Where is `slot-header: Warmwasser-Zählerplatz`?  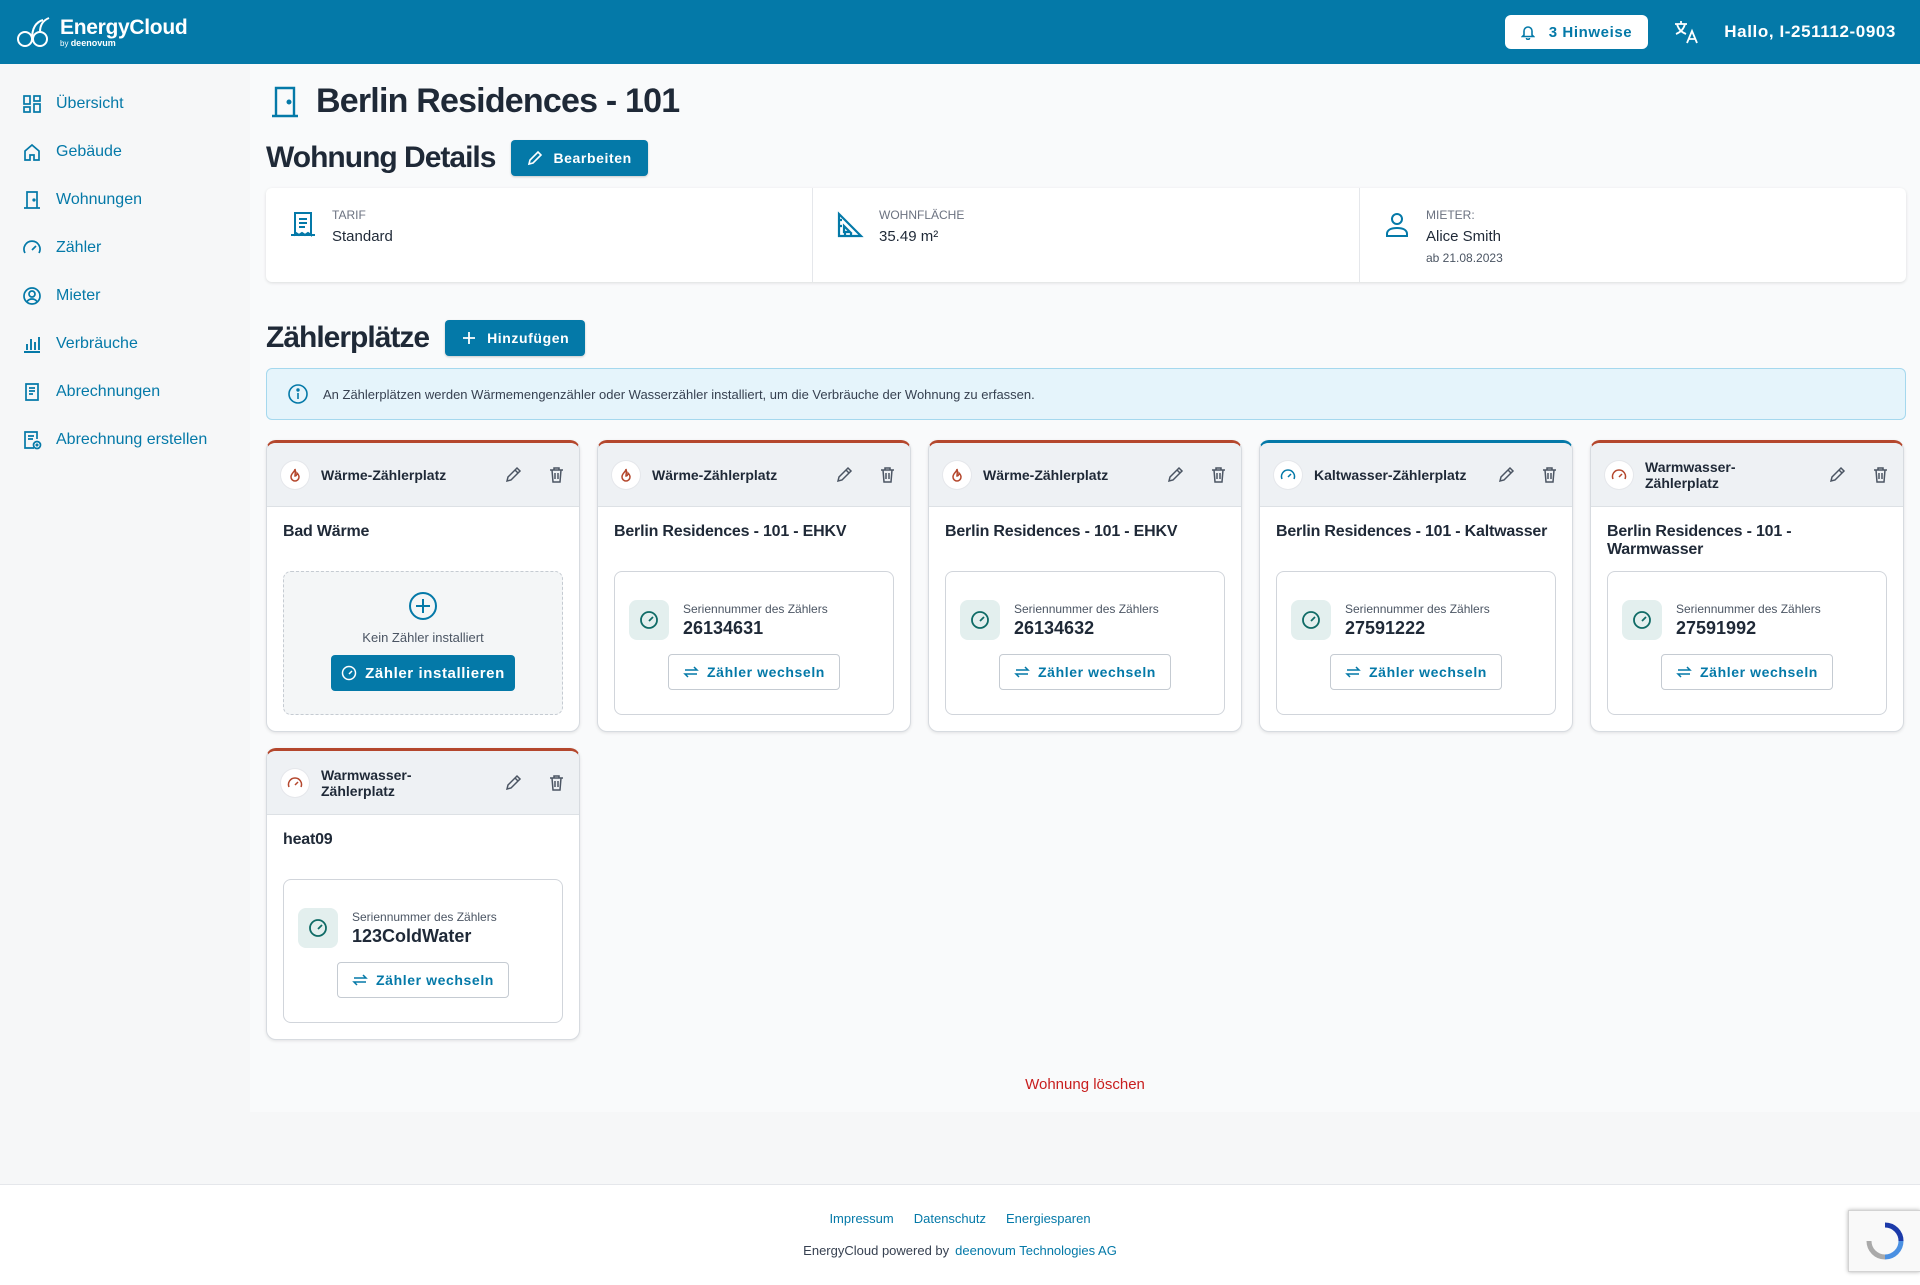
slot-header: Warmwasser-Zählerplatz is located at coordinates (1747, 475).